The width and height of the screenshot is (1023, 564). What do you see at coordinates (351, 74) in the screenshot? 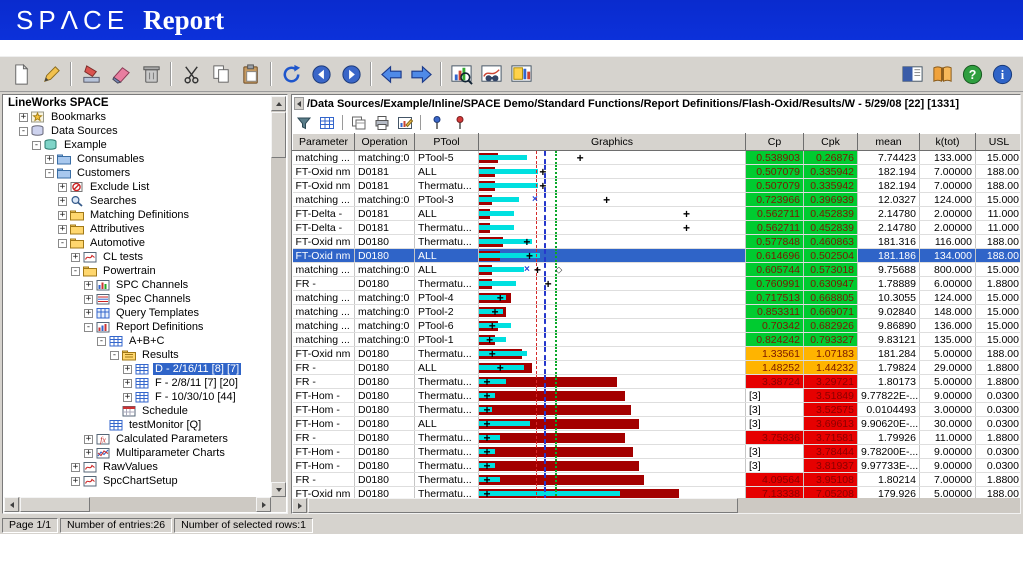
I see `nav-forward-button` at bounding box center [351, 74].